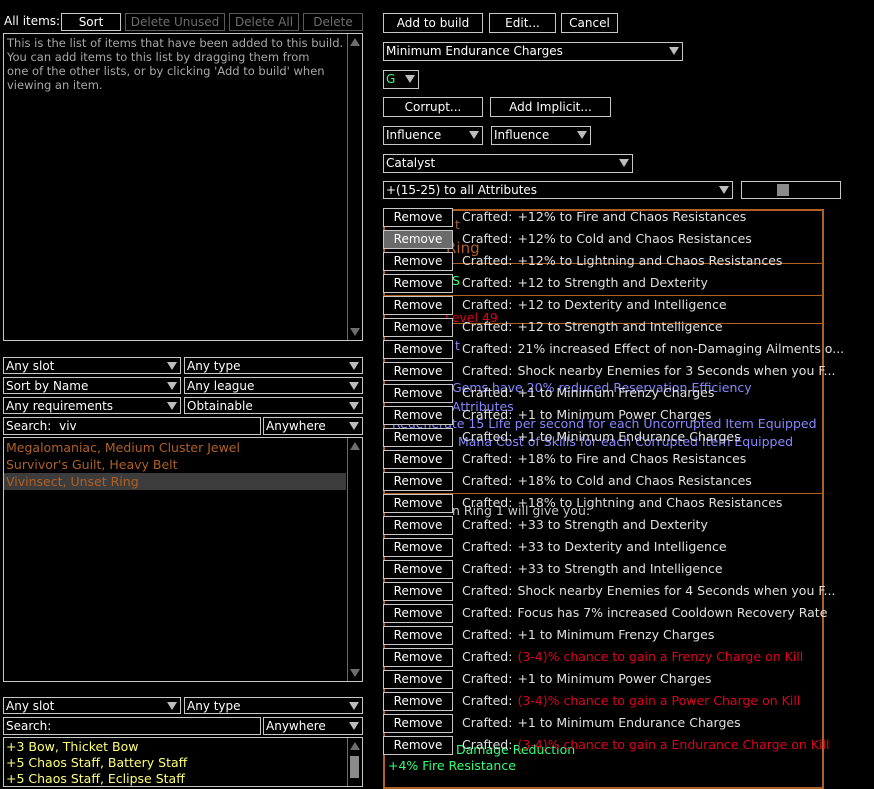  Describe the element at coordinates (175, 763) in the screenshot. I see `list-item: +5 Chaos Staff, Battery Staff` at that location.